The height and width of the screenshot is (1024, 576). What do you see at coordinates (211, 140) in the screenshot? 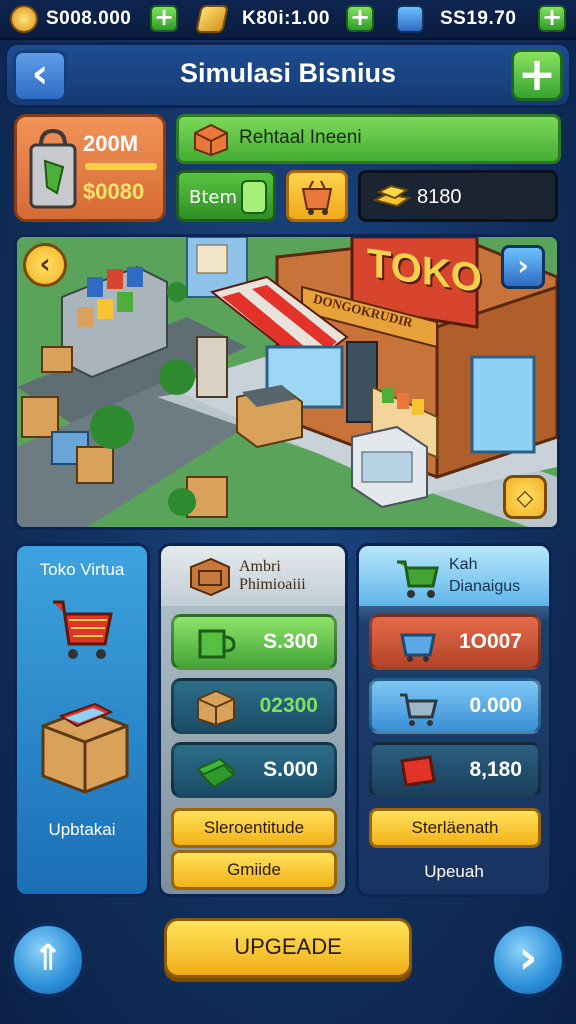
I see `box-icon` at bounding box center [211, 140].